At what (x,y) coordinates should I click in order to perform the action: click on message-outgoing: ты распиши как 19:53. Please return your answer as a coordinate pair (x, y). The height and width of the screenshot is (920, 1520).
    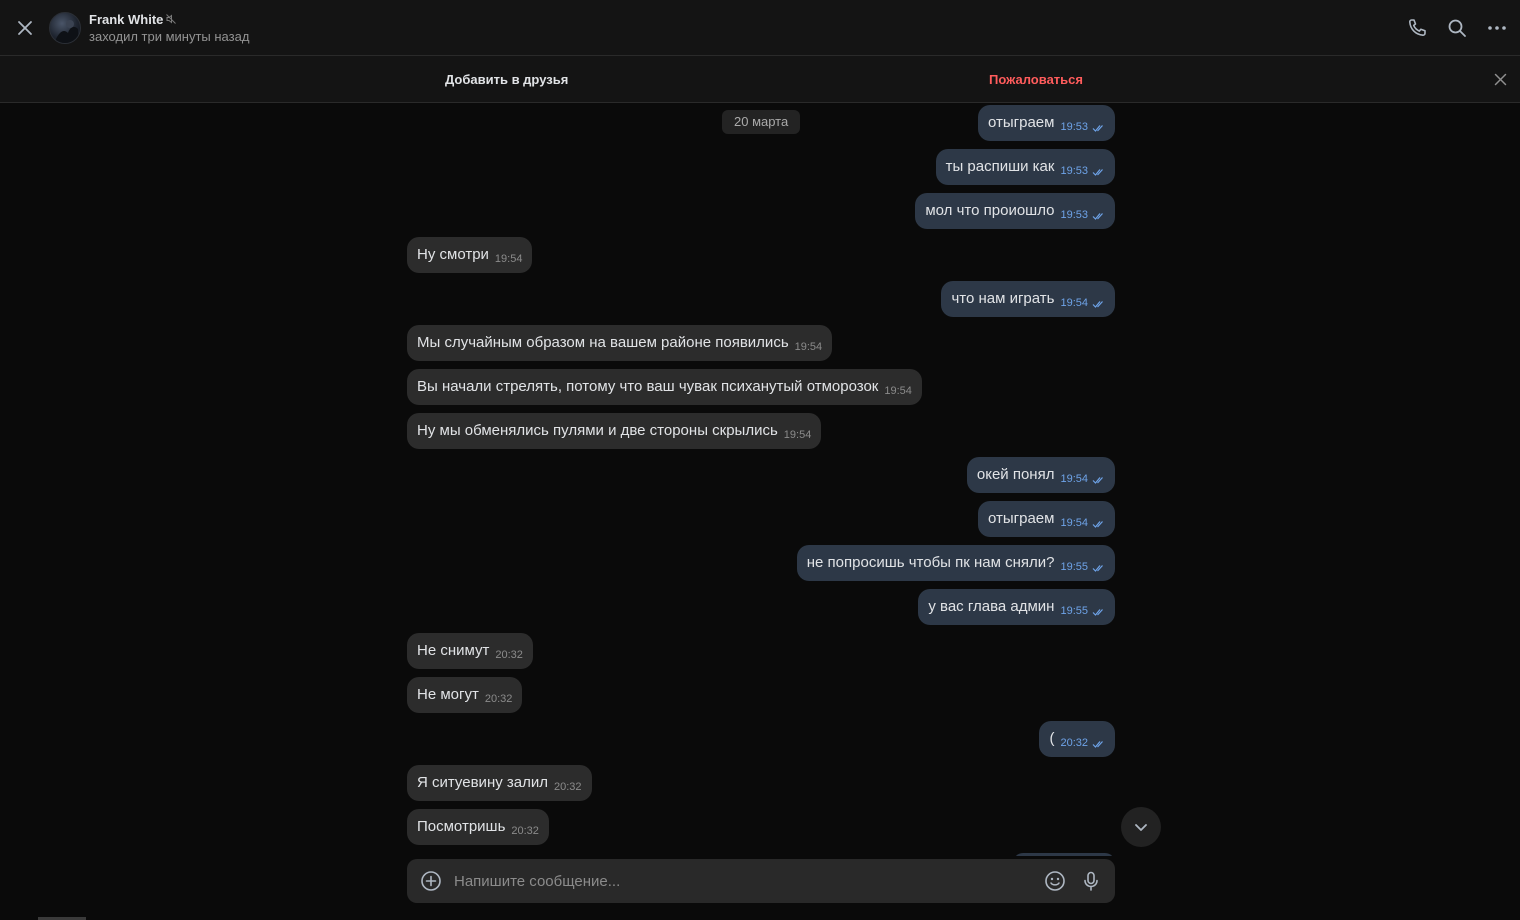
    Looking at the image, I should click on (1025, 167).